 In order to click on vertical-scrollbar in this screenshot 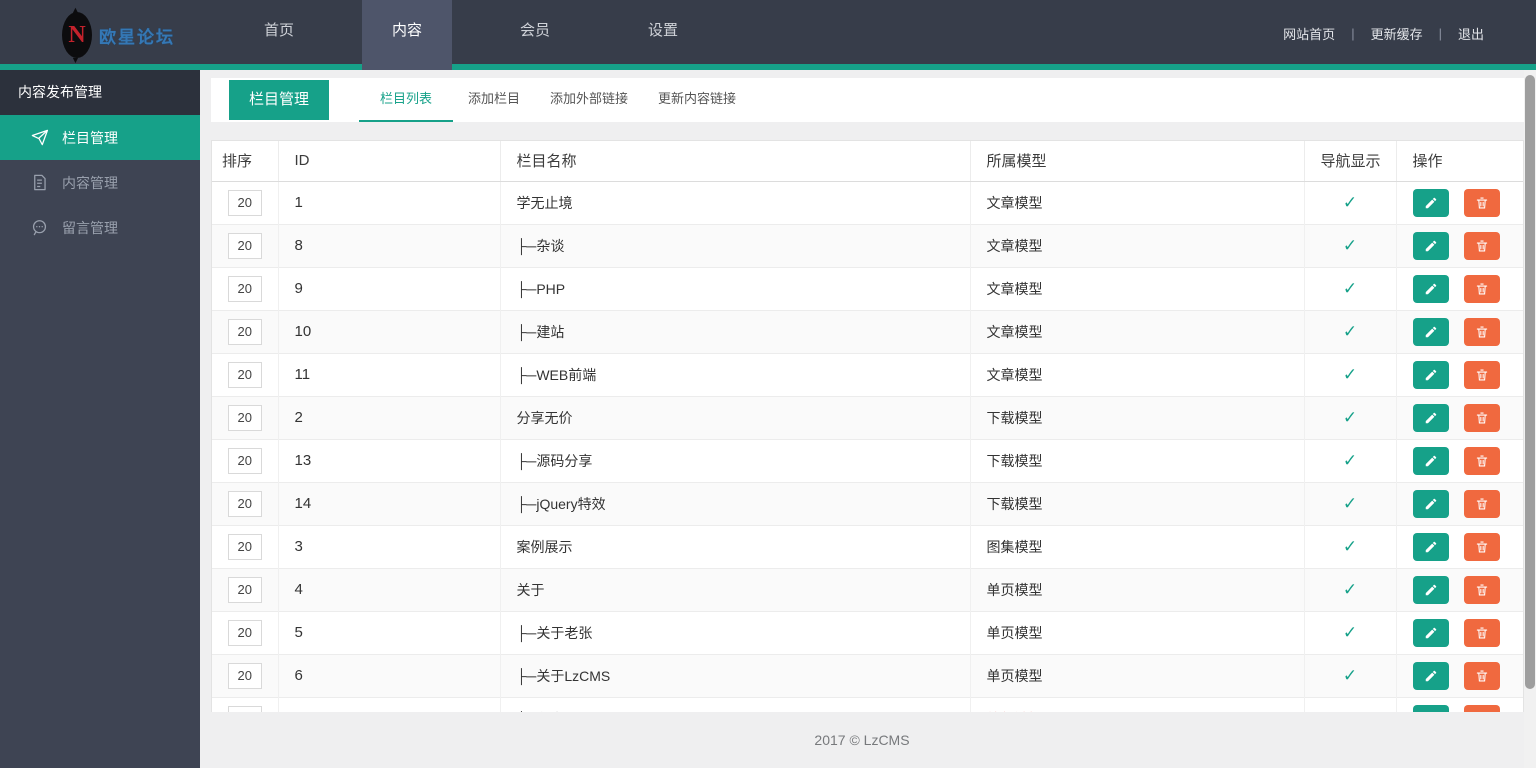, I will do `click(1530, 419)`.